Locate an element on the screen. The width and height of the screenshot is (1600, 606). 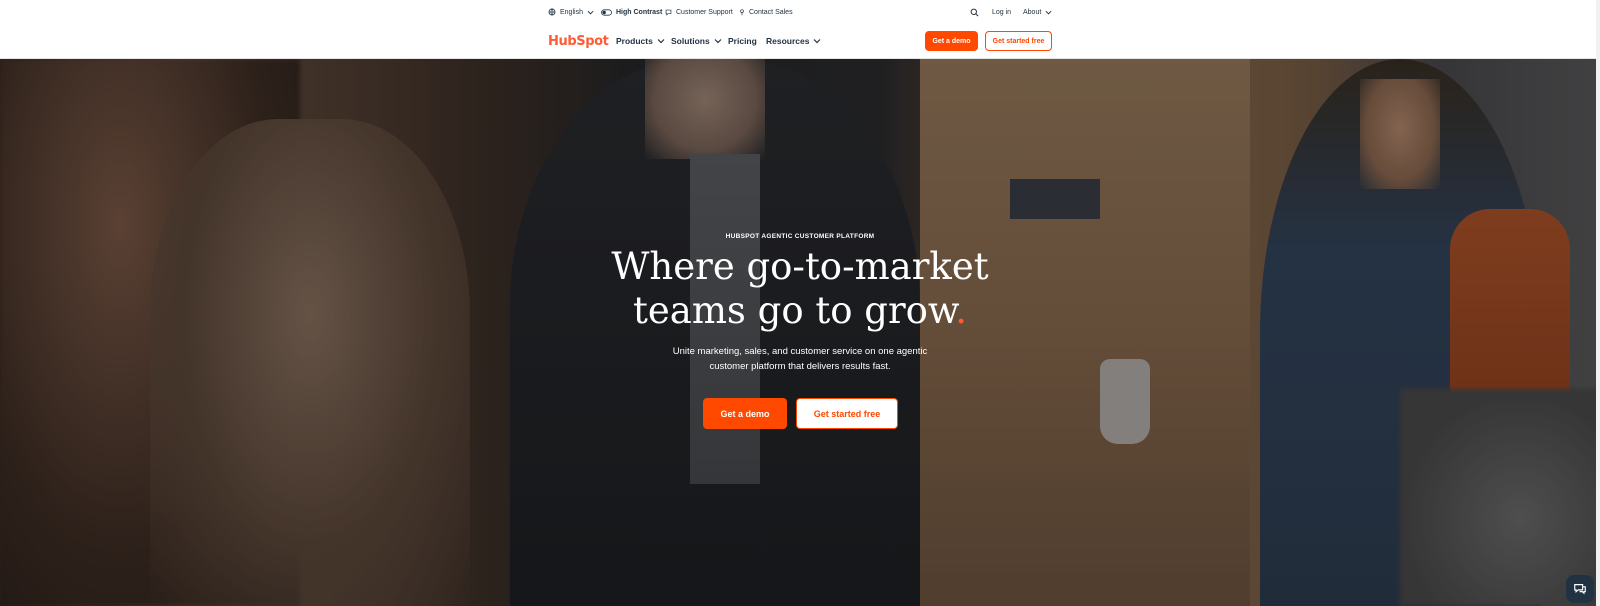
nav-item-label: Resources is located at coordinates (788, 41).